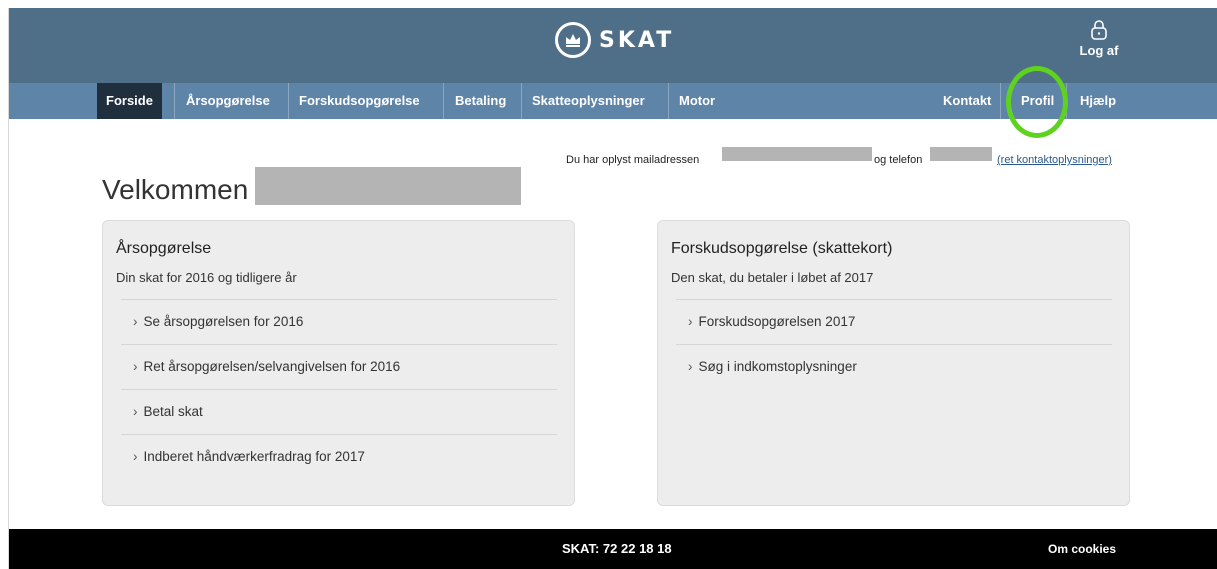 The image size is (1217, 569). I want to click on link-label: Betal skat, so click(173, 411).